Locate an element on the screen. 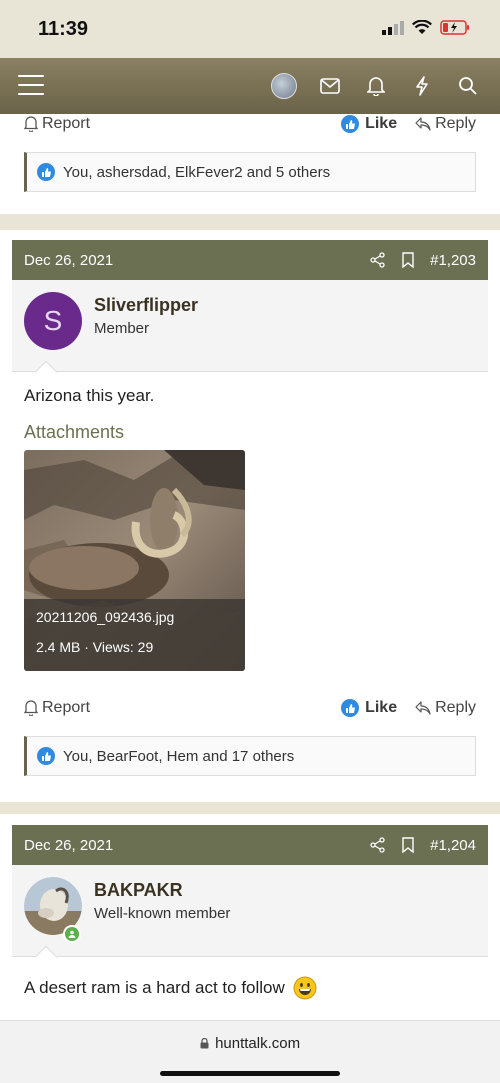  post-header: Dec 26, 2021 #1,204 is located at coordinates (250, 845).